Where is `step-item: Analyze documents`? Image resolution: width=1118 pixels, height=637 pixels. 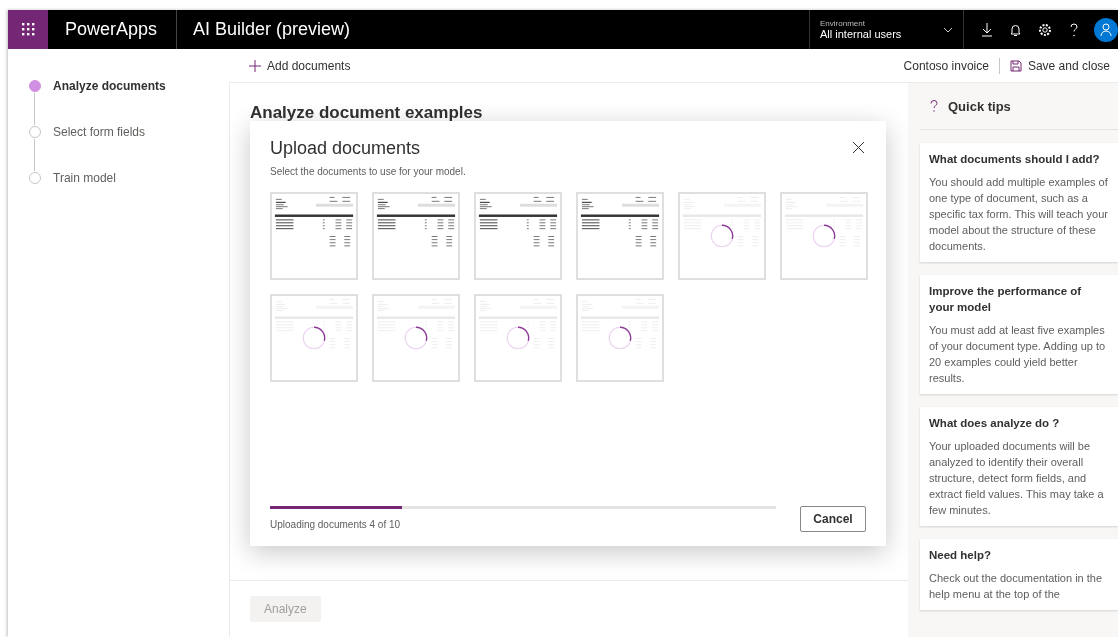
step-item: Analyze documents is located at coordinates (90, 86).